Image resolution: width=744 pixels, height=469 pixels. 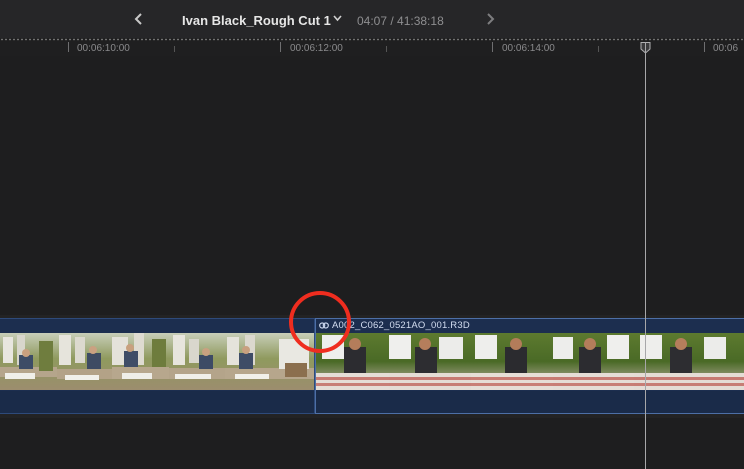 What do you see at coordinates (530, 325) in the screenshot?
I see `clip-header: A002_C062_0521AO_001.R3D` at bounding box center [530, 325].